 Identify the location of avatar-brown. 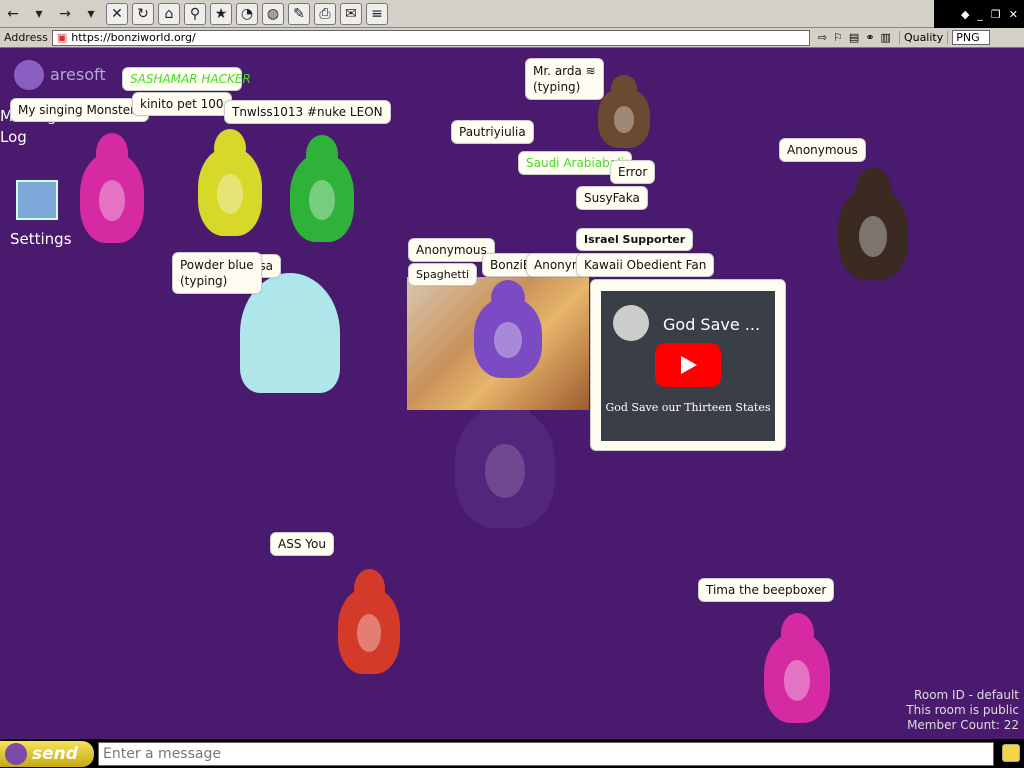
(873, 223).